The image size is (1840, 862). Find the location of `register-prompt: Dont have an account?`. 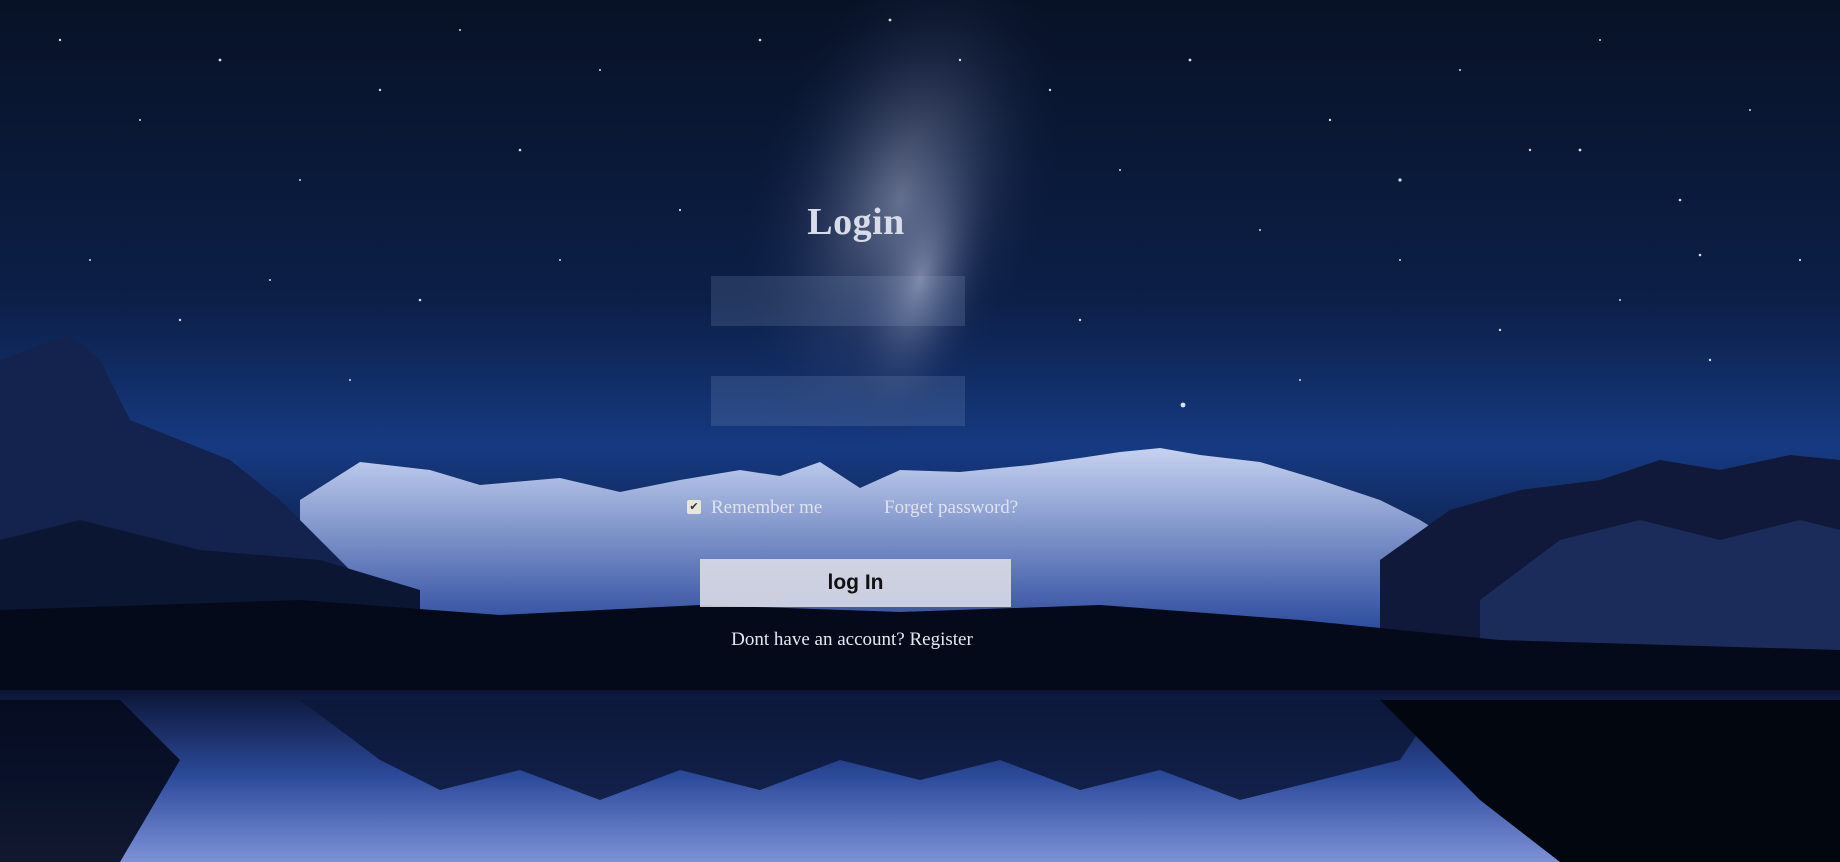

register-prompt: Dont have an account? is located at coordinates (818, 639).